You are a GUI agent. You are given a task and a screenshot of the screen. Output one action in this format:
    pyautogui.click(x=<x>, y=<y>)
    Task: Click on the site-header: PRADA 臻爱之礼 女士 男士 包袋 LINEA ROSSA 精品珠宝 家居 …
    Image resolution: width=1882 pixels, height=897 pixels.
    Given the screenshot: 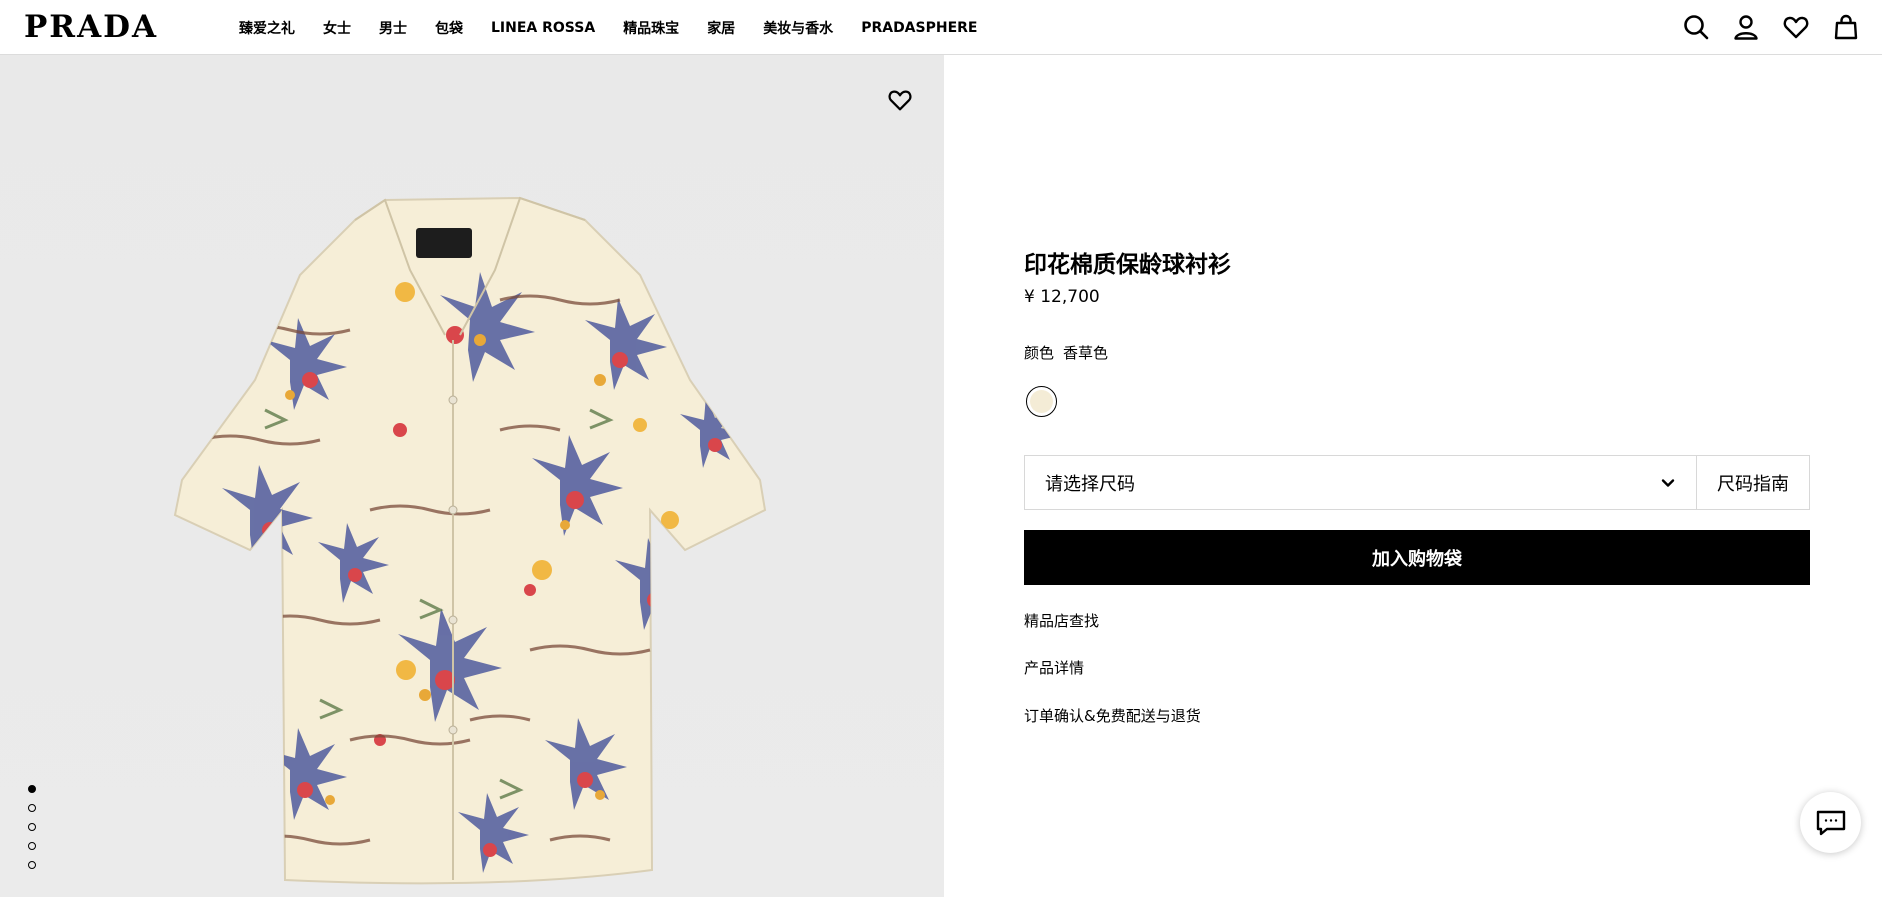 What is the action you would take?
    pyautogui.click(x=941, y=27)
    